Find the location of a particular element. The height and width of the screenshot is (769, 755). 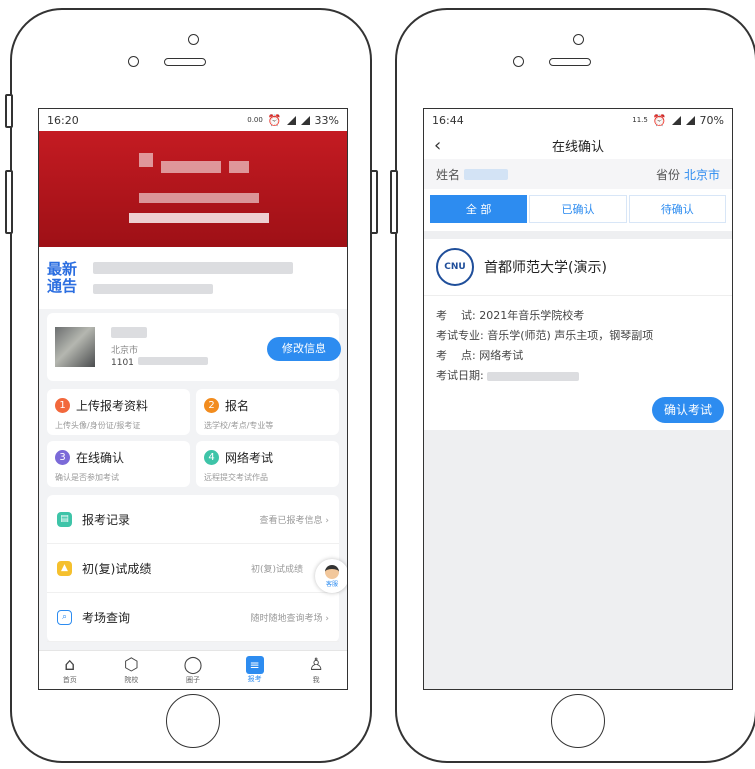

notice-title: 最新通告 is located at coordinates (62, 277).